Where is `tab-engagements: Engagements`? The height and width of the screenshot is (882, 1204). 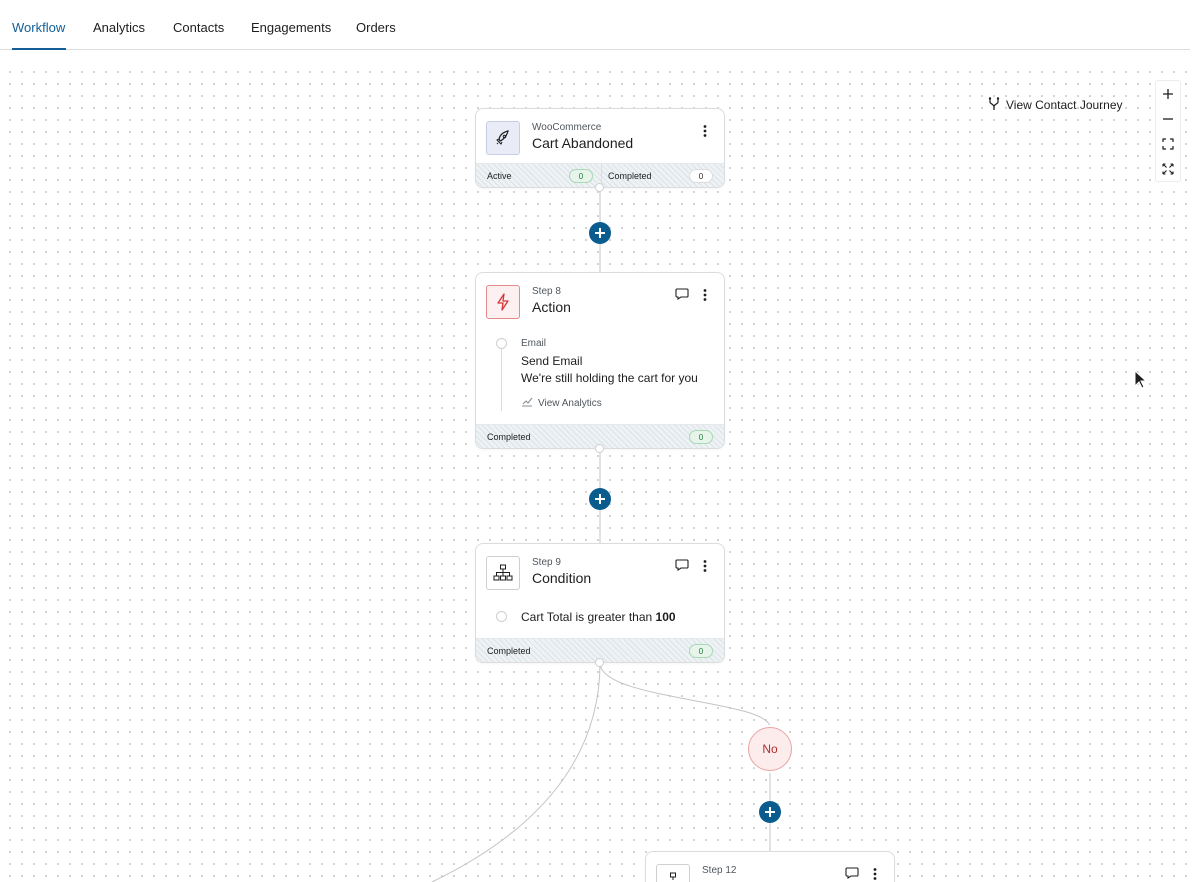
tab-engagements: Engagements is located at coordinates (291, 27).